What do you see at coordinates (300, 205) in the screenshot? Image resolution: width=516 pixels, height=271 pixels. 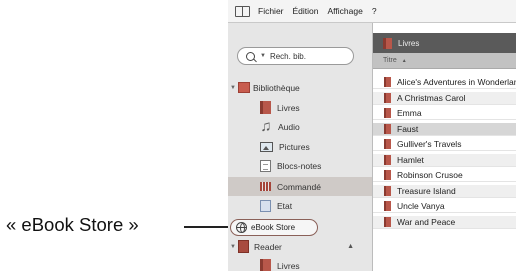 I see `sidebar-item-etat: Etat` at bounding box center [300, 205].